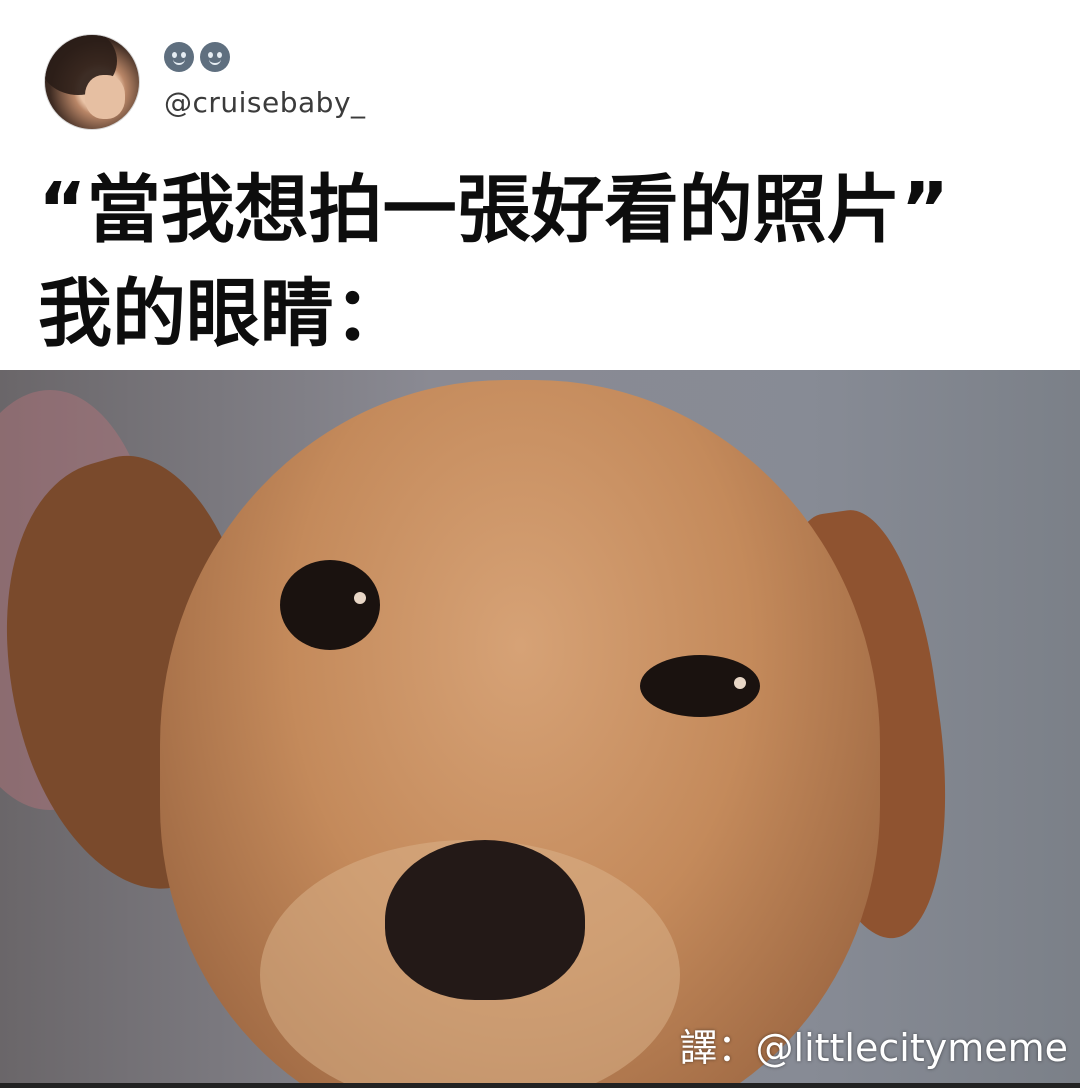  I want to click on avatar, so click(92, 82).